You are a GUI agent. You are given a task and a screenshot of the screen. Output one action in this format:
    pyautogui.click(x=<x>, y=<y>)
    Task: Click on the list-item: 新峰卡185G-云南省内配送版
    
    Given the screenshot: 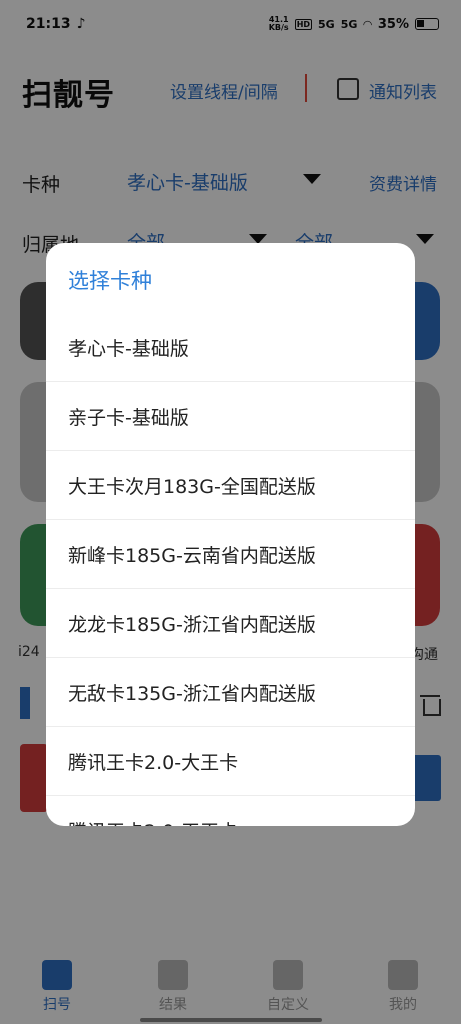 What is the action you would take?
    pyautogui.click(x=230, y=554)
    